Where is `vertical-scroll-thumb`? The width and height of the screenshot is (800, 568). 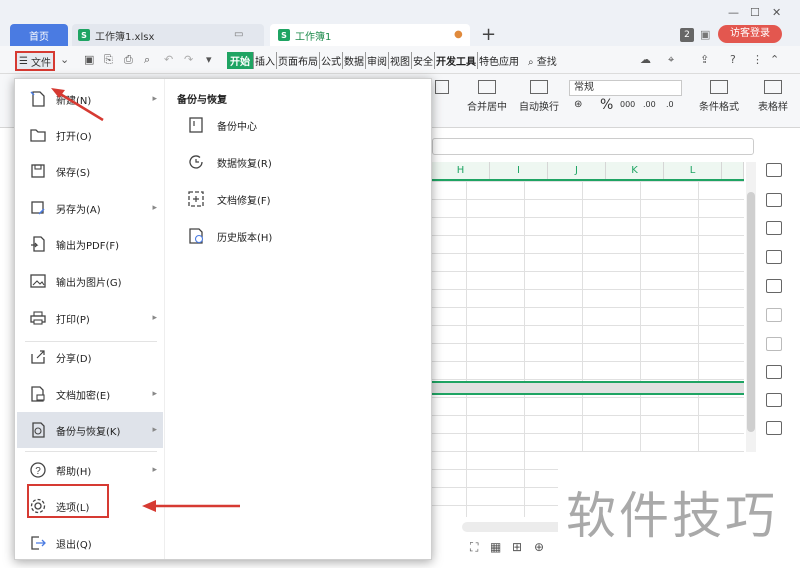
vertical-scroll-thumb is located at coordinates (751, 312).